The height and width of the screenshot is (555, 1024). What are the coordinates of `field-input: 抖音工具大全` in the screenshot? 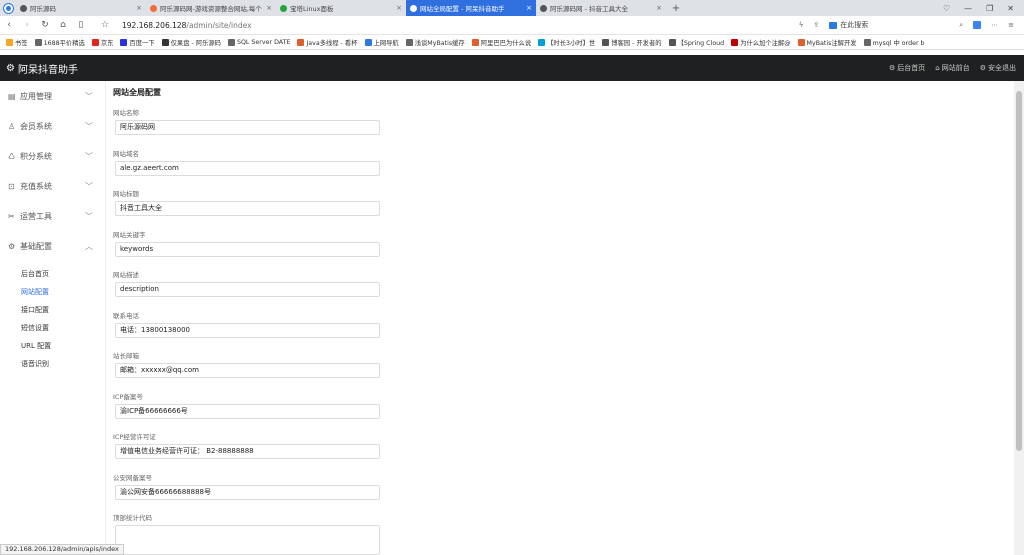 It's located at (247, 208).